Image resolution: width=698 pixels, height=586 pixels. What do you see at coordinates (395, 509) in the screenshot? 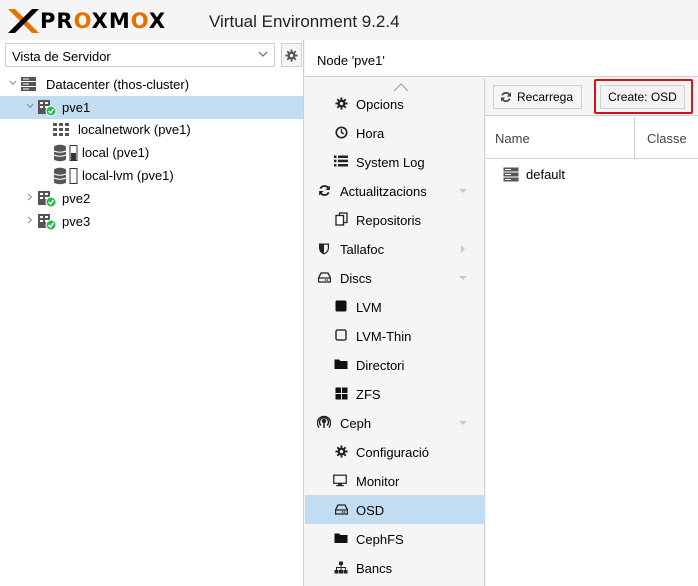
I see `nav-item-osd: OSD` at bounding box center [395, 509].